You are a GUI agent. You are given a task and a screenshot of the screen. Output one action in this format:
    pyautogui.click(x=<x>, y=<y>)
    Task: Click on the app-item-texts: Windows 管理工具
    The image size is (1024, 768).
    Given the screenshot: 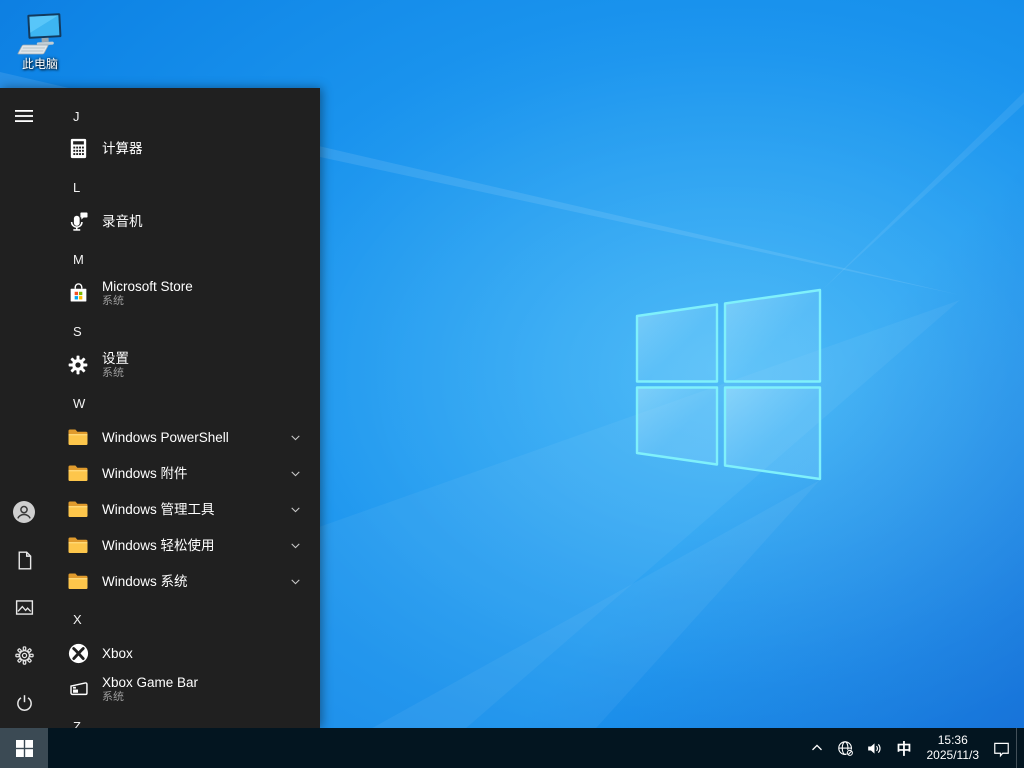 What is the action you would take?
    pyautogui.click(x=158, y=509)
    